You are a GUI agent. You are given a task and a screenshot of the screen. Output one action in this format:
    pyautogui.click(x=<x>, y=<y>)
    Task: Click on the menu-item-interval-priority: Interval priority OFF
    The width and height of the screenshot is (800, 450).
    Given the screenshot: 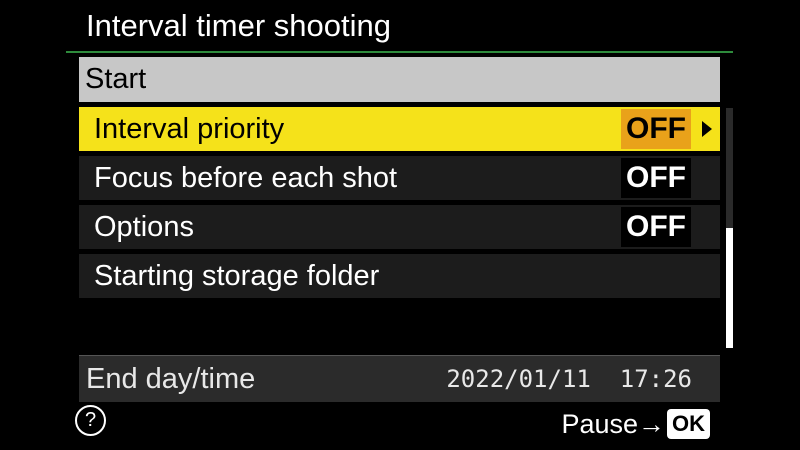 What is the action you would take?
    pyautogui.click(x=399, y=129)
    